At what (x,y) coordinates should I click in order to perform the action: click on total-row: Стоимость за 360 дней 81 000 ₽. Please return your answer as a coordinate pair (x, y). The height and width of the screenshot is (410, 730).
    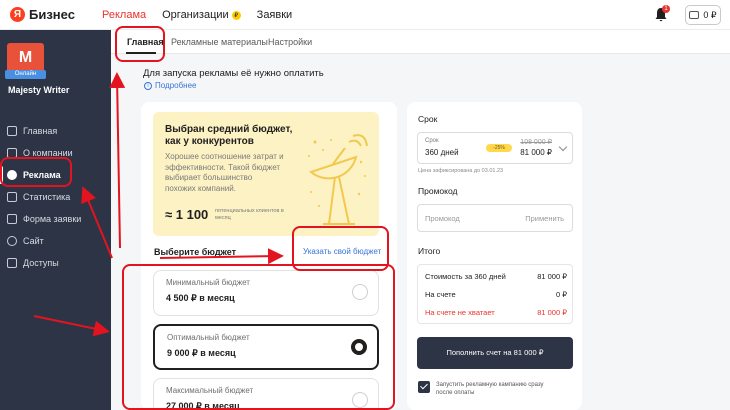
    Looking at the image, I should click on (496, 276).